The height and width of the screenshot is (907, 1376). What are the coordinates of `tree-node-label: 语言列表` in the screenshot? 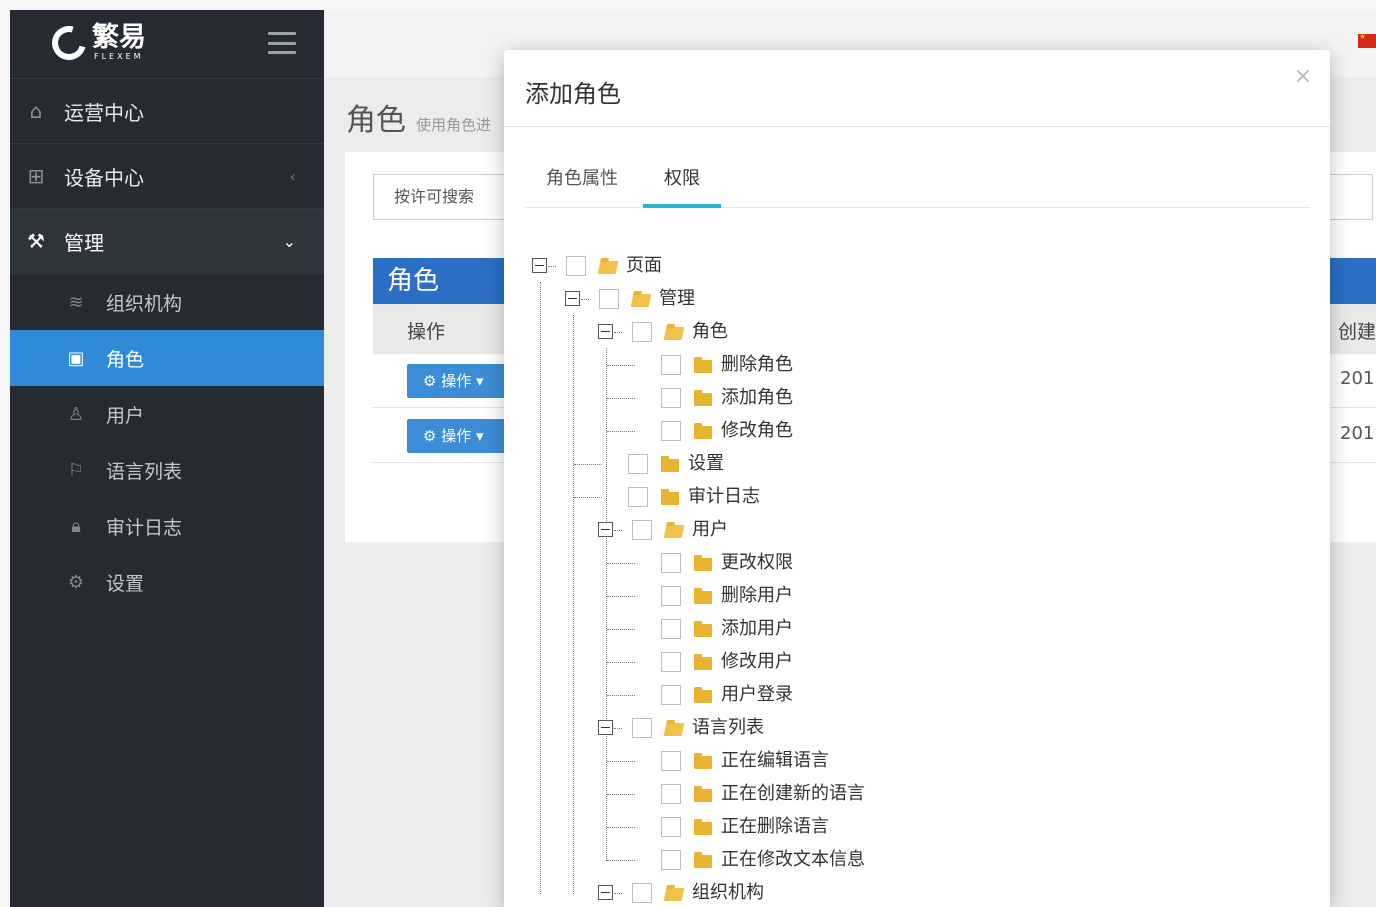 It's located at (728, 728).